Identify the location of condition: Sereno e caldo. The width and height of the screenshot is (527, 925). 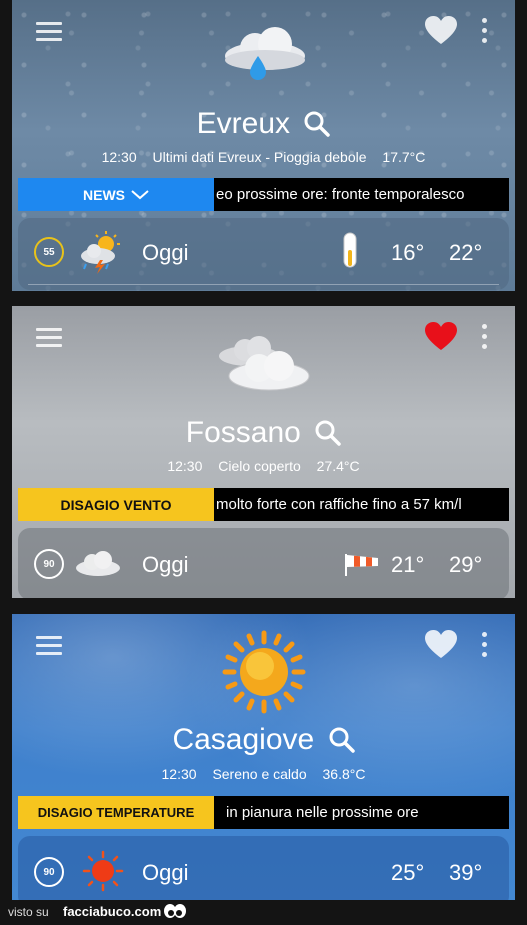
(259, 774).